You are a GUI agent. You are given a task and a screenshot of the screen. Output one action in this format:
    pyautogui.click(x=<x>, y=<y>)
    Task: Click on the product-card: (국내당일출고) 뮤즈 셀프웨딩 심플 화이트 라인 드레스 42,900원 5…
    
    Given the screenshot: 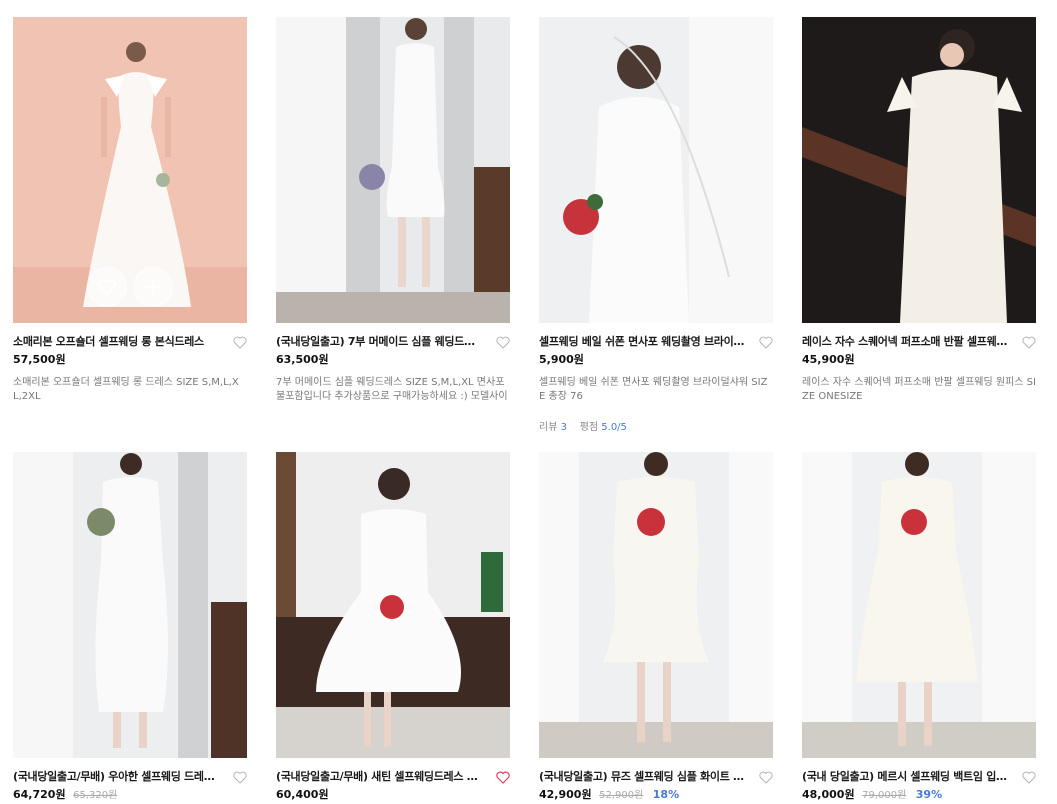 What is the action you would take?
    pyautogui.click(x=656, y=628)
    